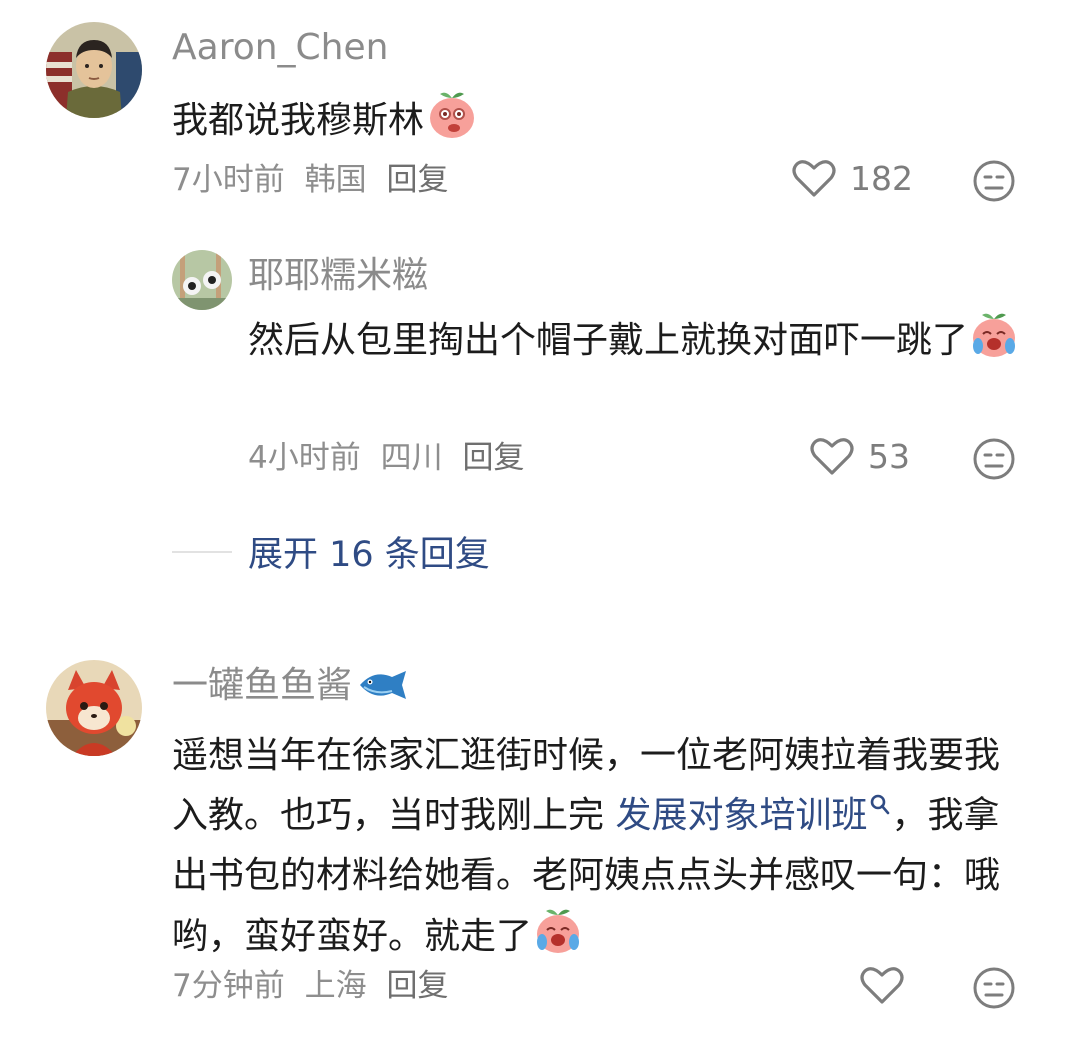 This screenshot has width=1080, height=1038. Describe the element at coordinates (369, 551) in the screenshot. I see `expand-replies-label: 展开 16 条回复` at that location.